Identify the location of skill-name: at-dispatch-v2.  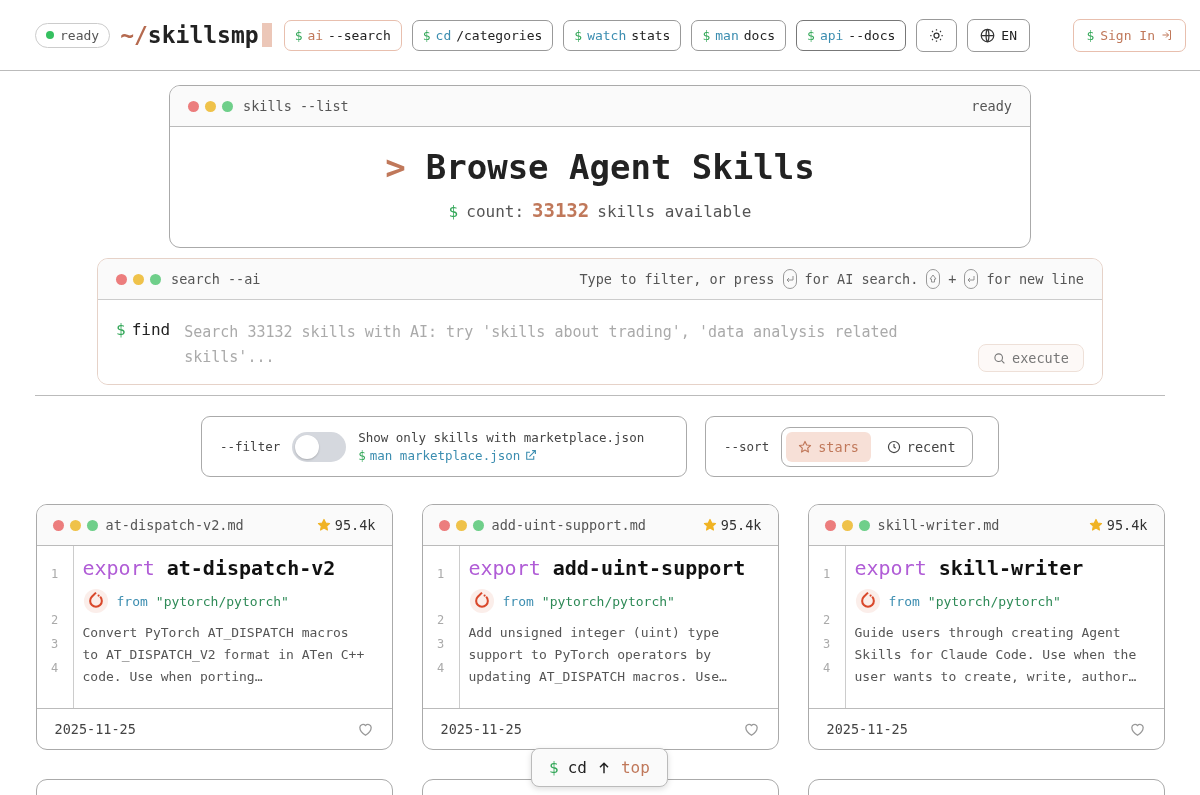
(251, 568).